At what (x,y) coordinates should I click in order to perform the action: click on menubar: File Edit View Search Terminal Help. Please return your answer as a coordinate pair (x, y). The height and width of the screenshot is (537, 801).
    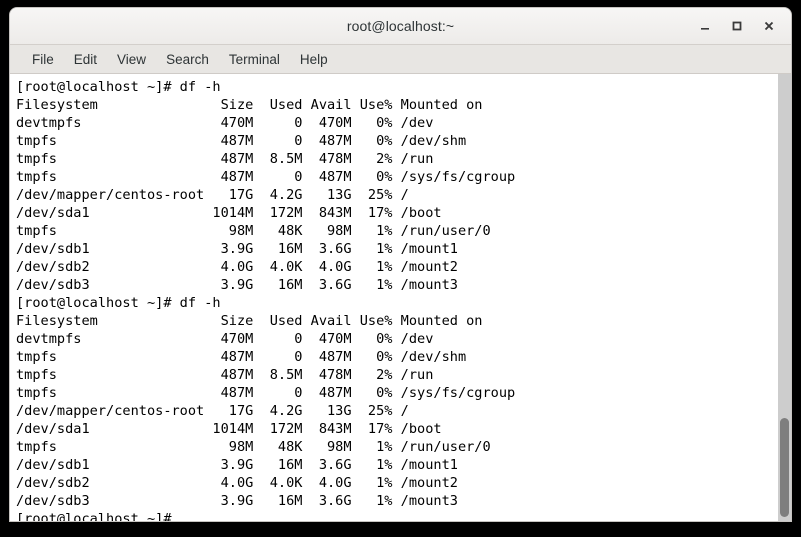
    Looking at the image, I should click on (400, 59).